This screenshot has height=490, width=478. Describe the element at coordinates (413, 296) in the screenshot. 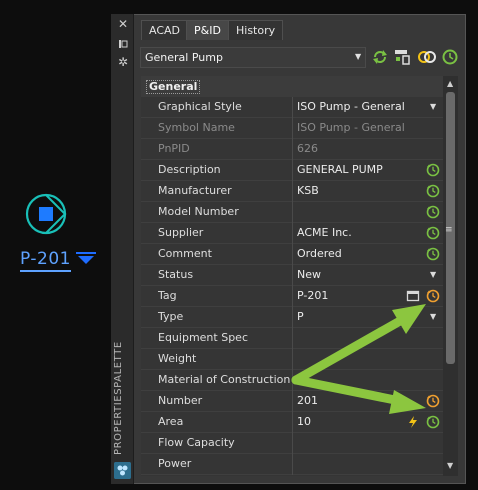

I see `tag-editor-icon` at that location.